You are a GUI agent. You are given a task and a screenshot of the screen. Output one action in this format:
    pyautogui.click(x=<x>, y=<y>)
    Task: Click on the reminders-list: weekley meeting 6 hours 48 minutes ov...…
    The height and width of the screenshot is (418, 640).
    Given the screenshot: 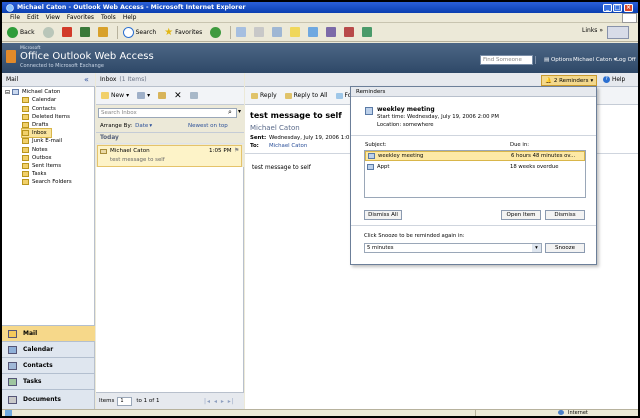 What is the action you would take?
    pyautogui.click(x=475, y=174)
    